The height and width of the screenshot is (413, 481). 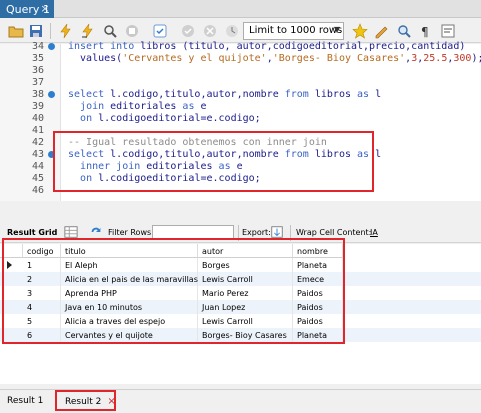 I want to click on explain-icon, so click(x=110, y=31).